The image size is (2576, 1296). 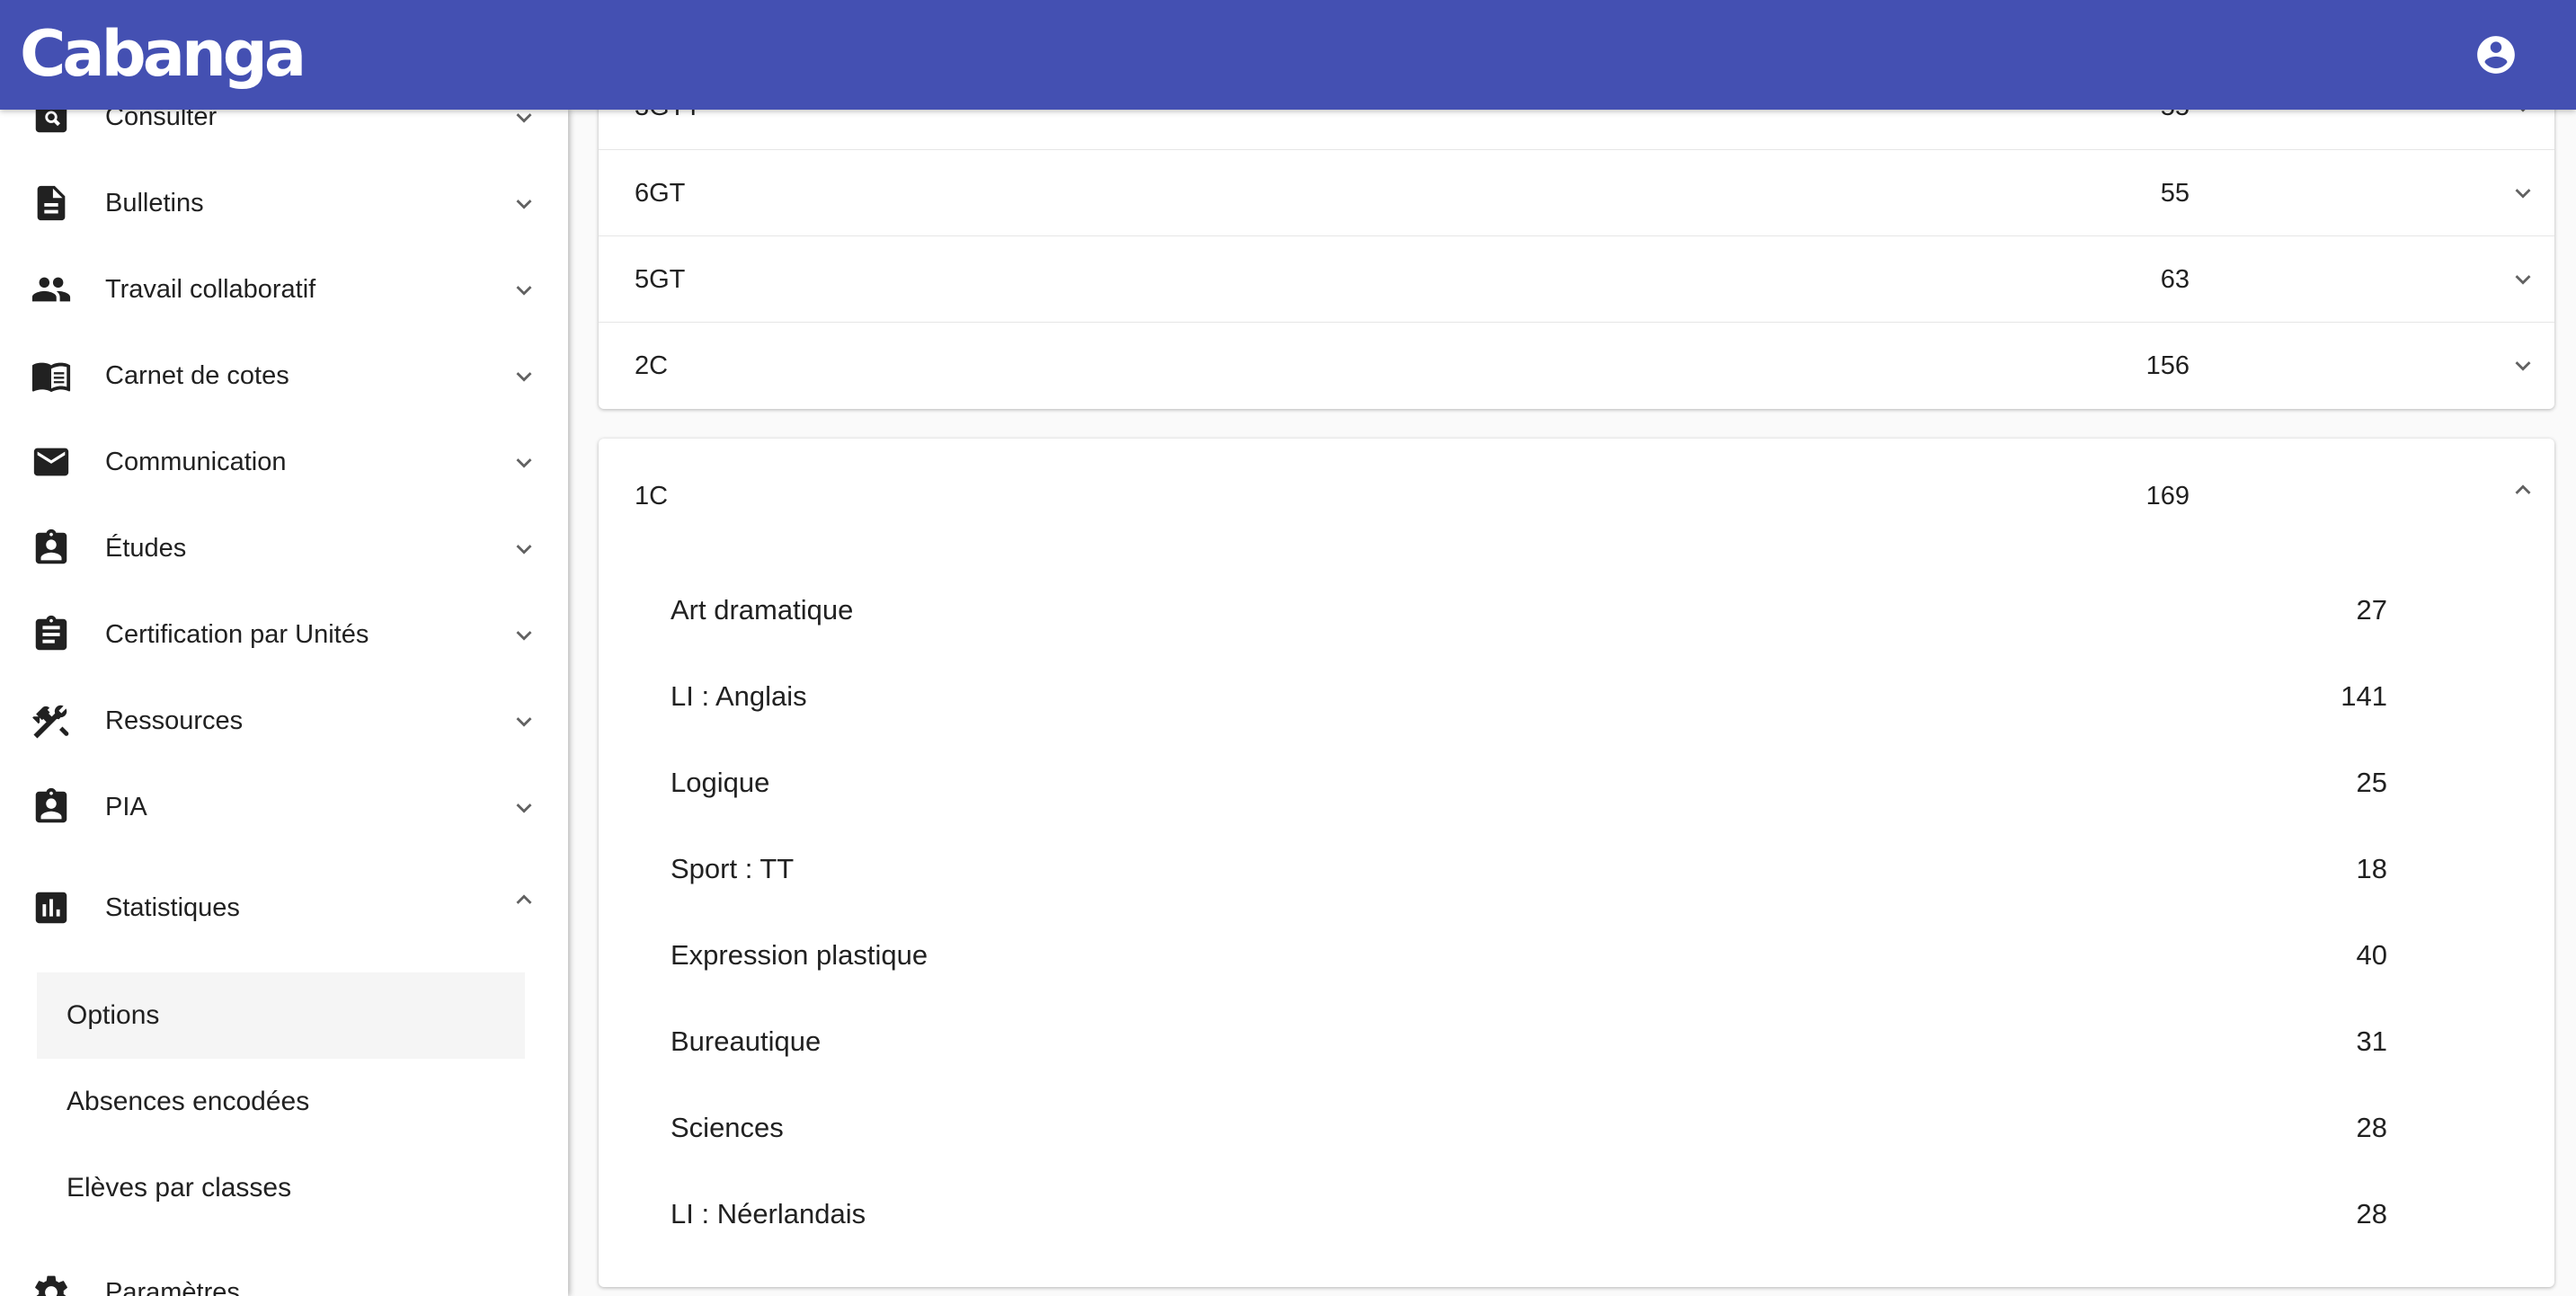 I want to click on people-icon, so click(x=51, y=289).